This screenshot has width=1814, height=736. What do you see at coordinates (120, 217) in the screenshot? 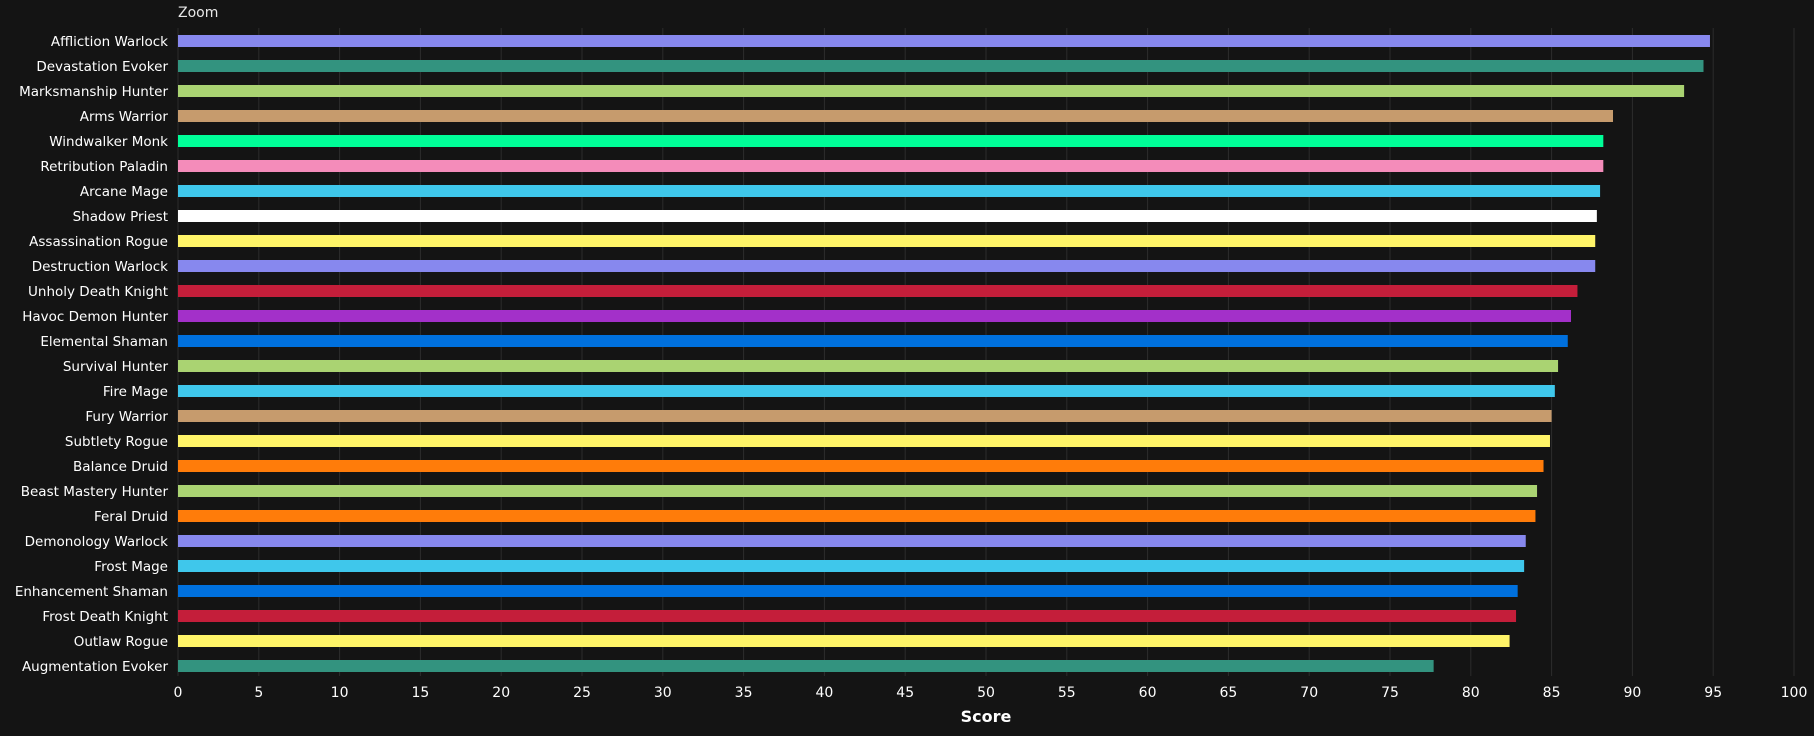
I see `category-label: Shadow Priest` at bounding box center [120, 217].